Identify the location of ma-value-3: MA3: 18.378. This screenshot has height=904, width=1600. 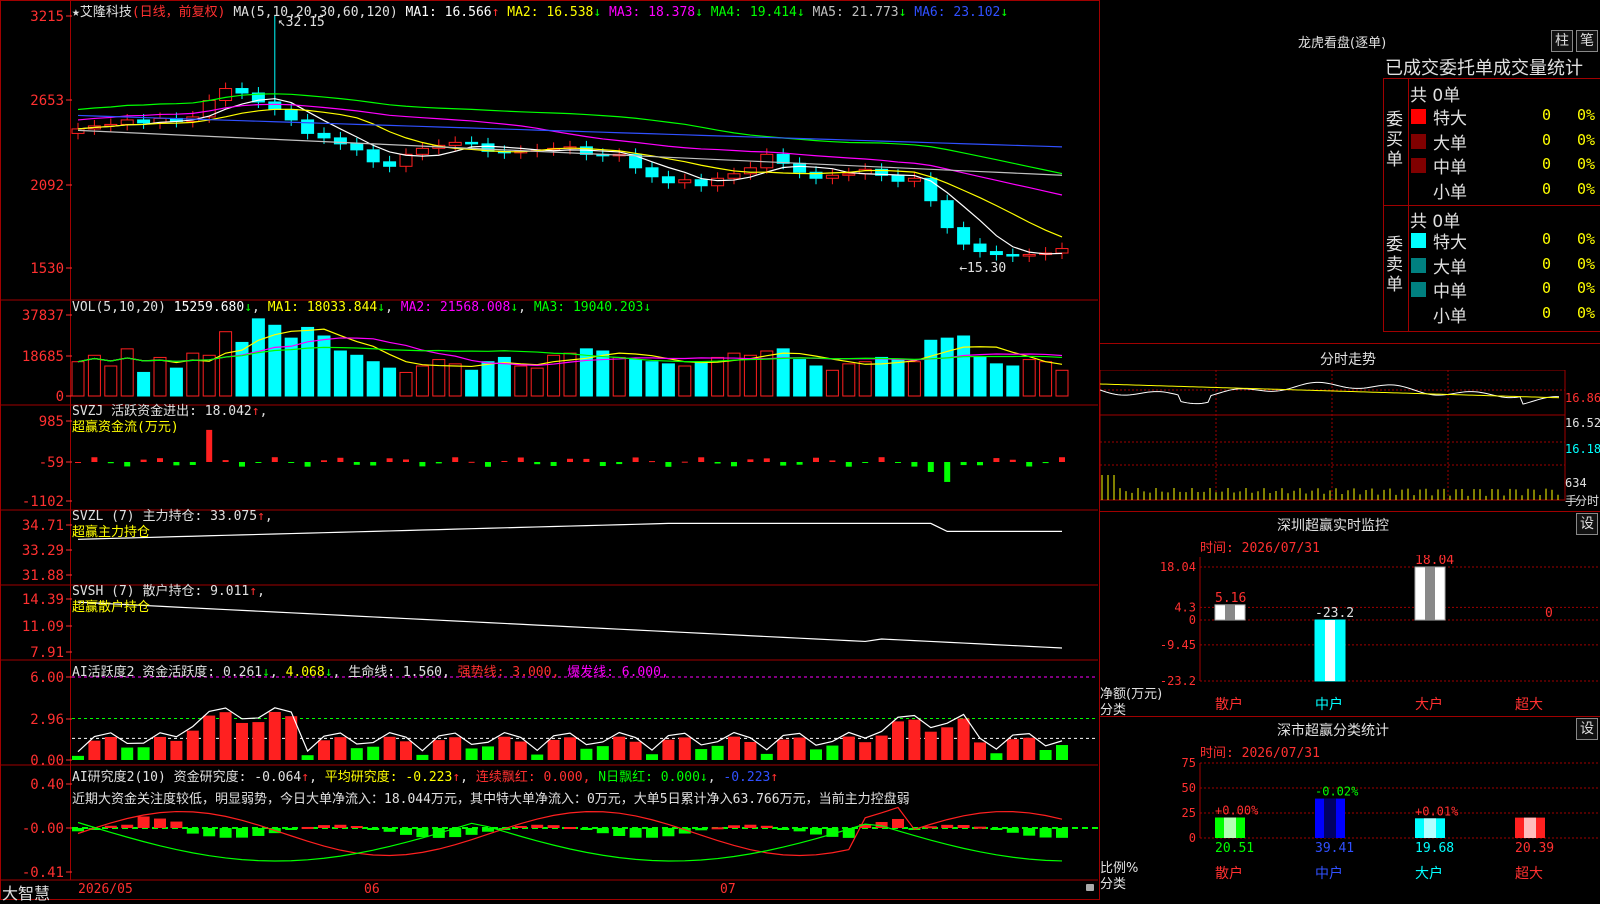
(652, 12).